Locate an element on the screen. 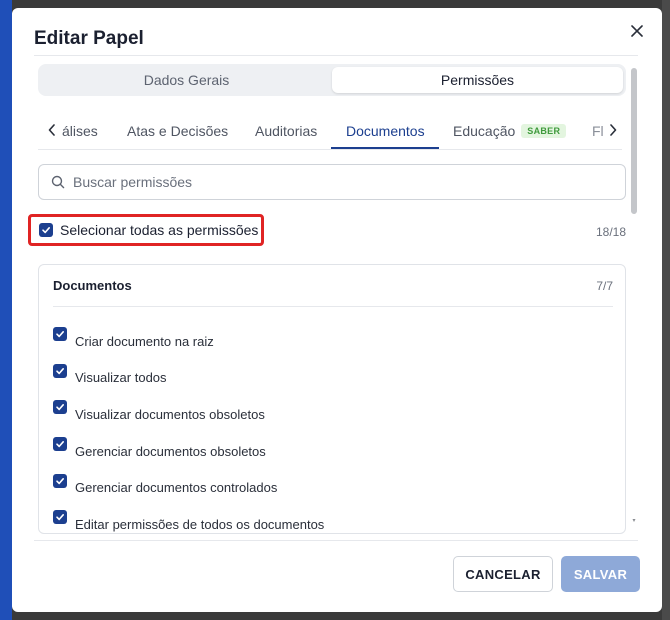 The image size is (670, 620). tab-educacao: Educação SABER is located at coordinates (510, 131).